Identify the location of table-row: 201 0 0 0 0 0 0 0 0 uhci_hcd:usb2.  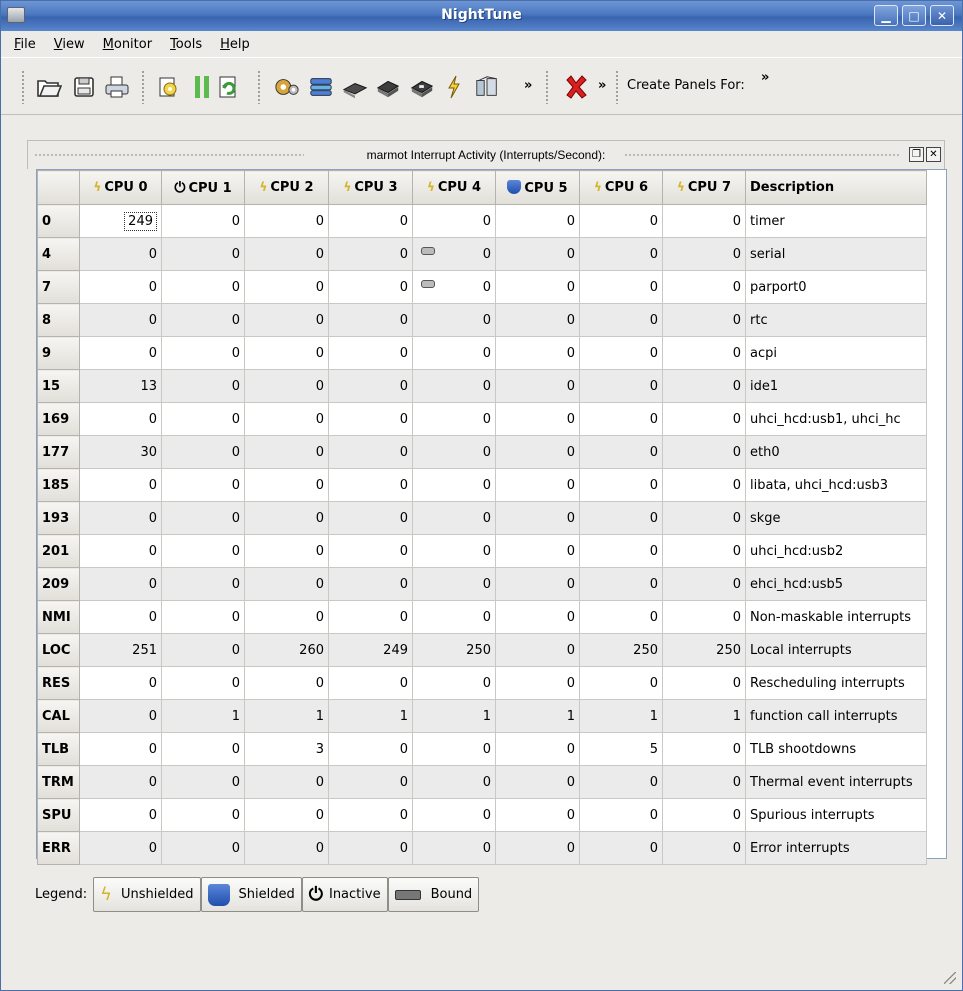
(482, 551).